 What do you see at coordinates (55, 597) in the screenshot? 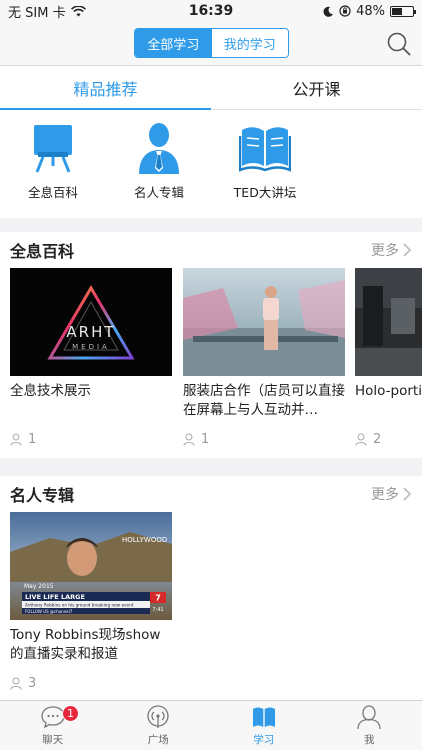
I see `svg-text: LIVE LIFE LARGE` at bounding box center [55, 597].